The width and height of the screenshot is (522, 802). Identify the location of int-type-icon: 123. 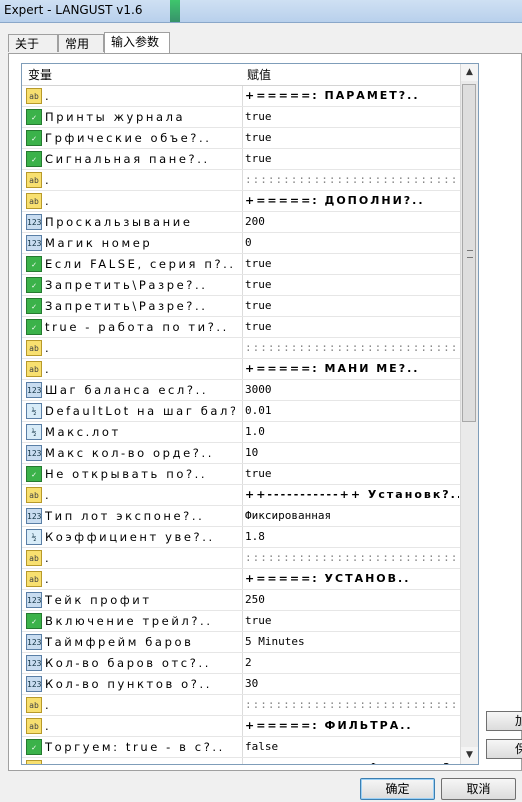
(34, 663).